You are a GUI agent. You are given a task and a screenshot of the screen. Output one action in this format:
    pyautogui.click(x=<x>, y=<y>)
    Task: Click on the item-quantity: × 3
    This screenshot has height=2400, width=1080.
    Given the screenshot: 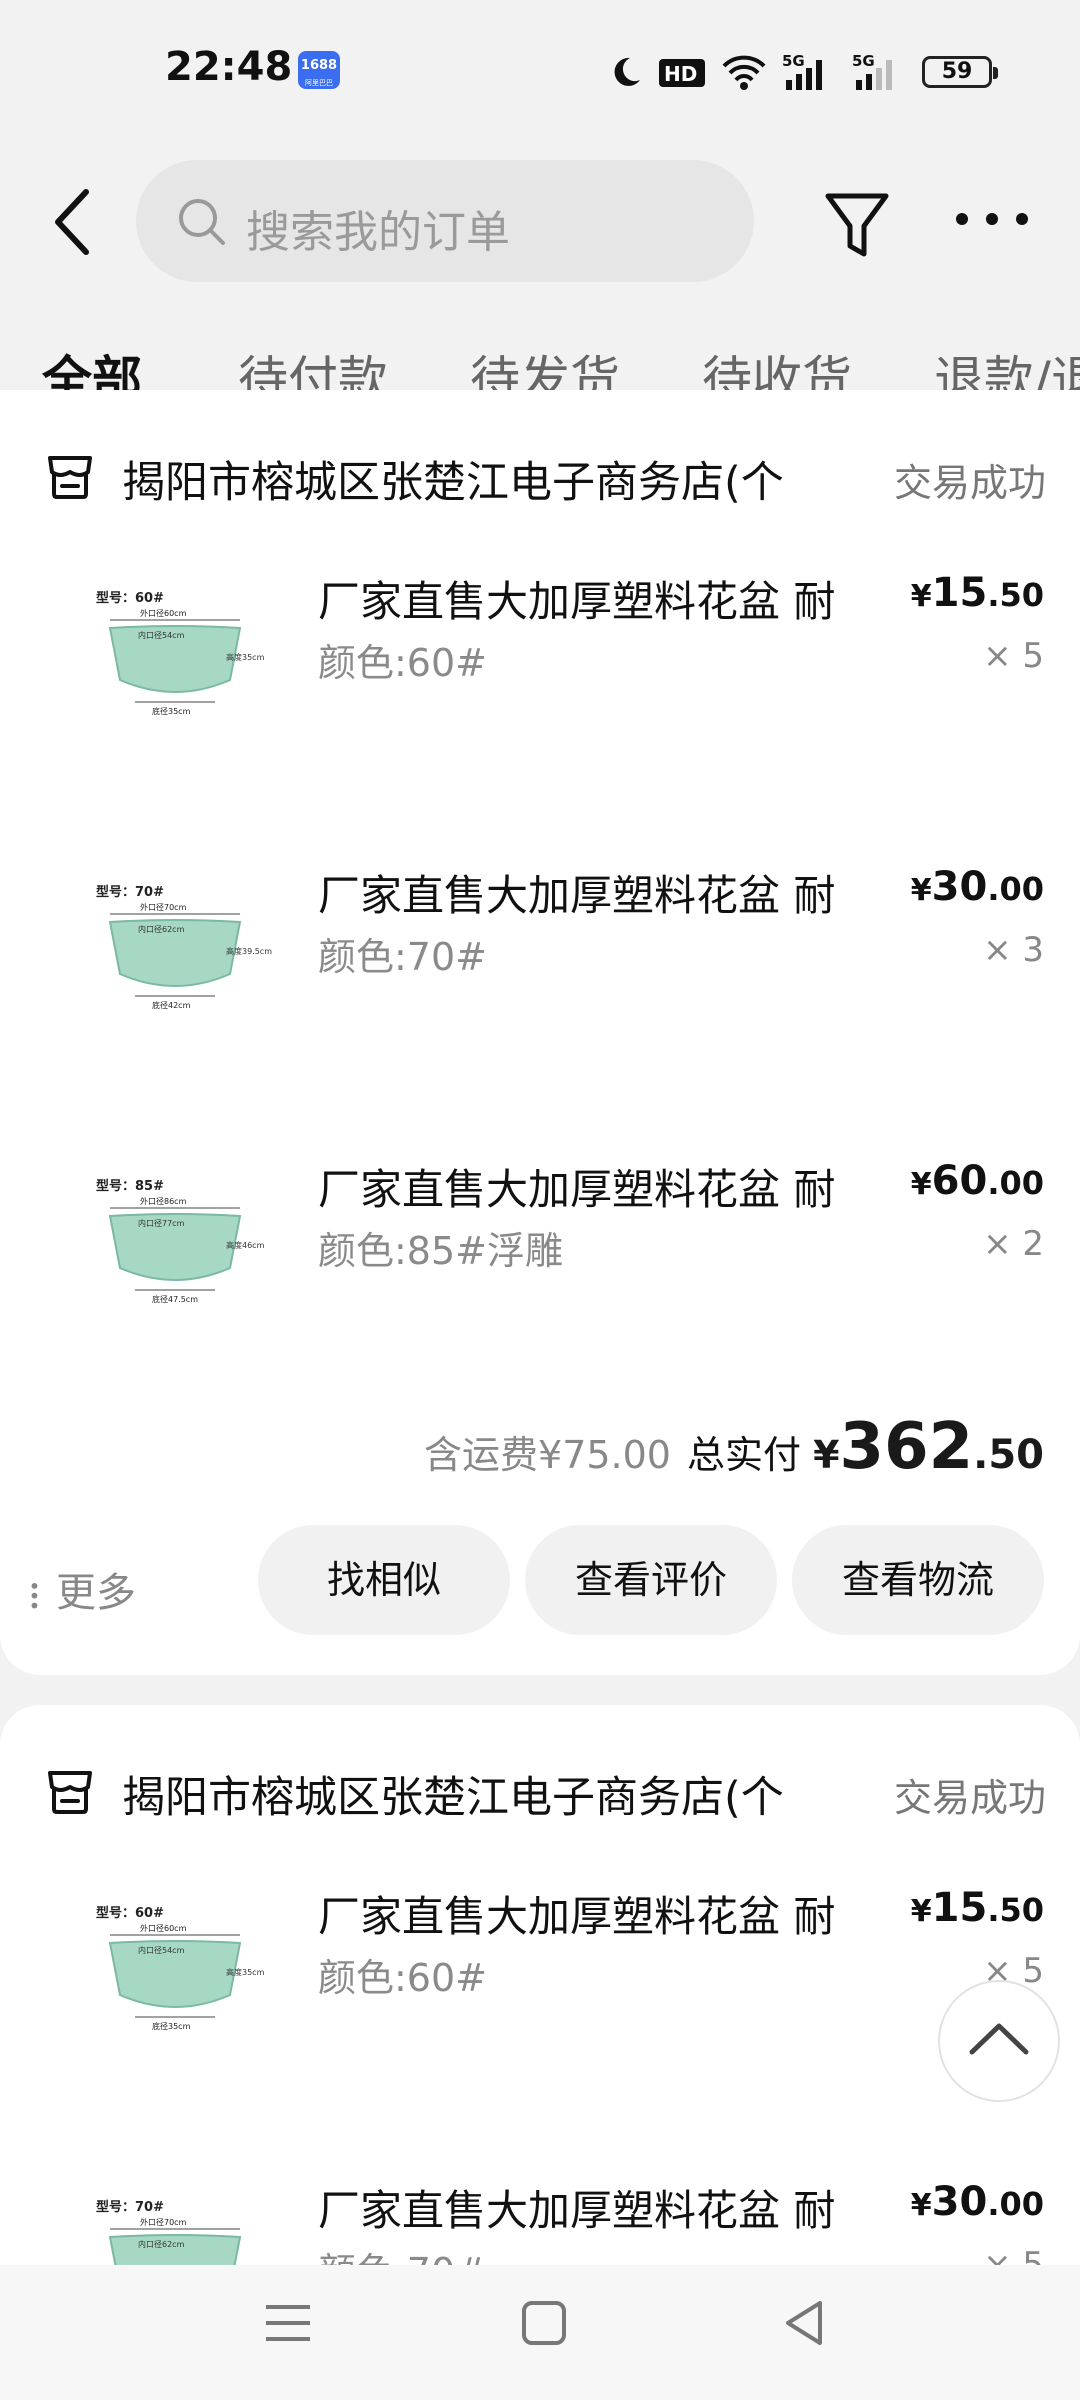 What is the action you would take?
    pyautogui.click(x=1013, y=950)
    